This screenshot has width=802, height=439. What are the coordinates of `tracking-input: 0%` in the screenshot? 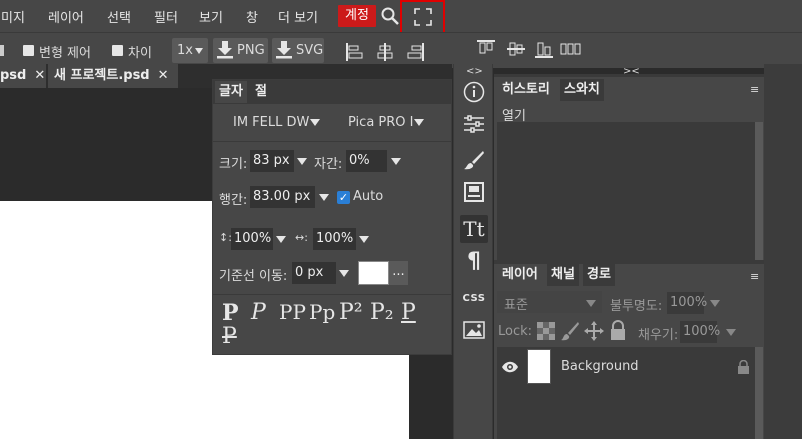 It's located at (366, 161).